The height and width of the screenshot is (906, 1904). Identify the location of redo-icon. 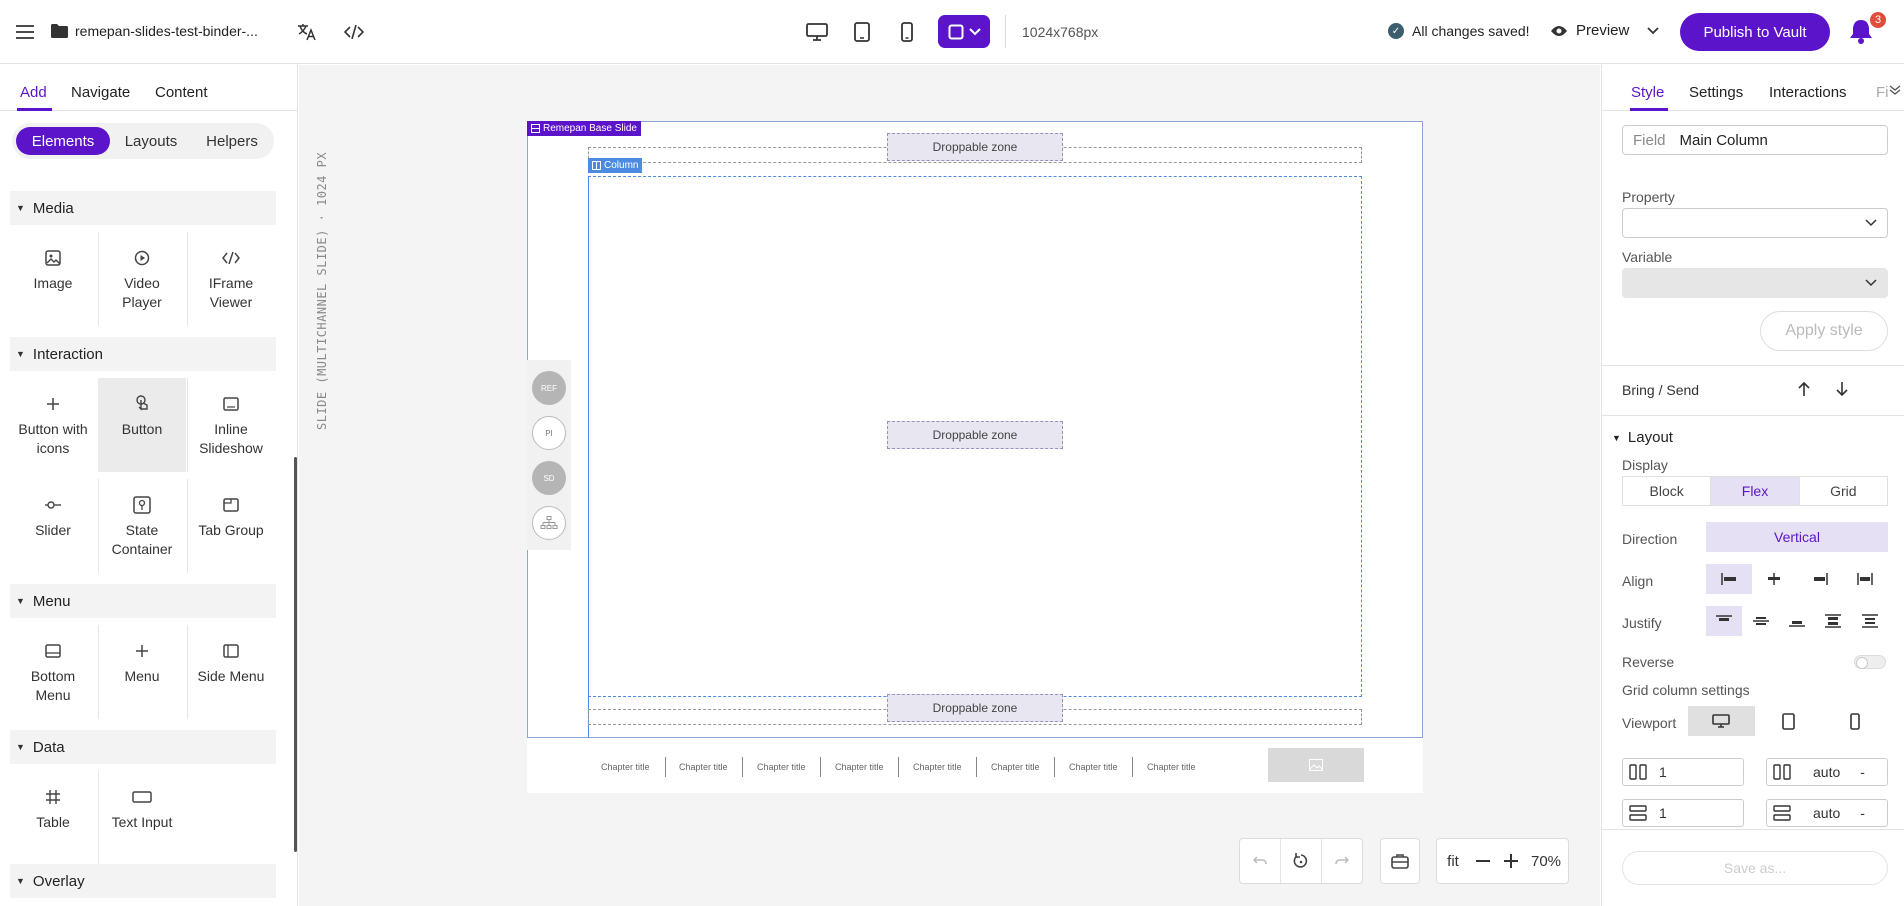
(1342, 861).